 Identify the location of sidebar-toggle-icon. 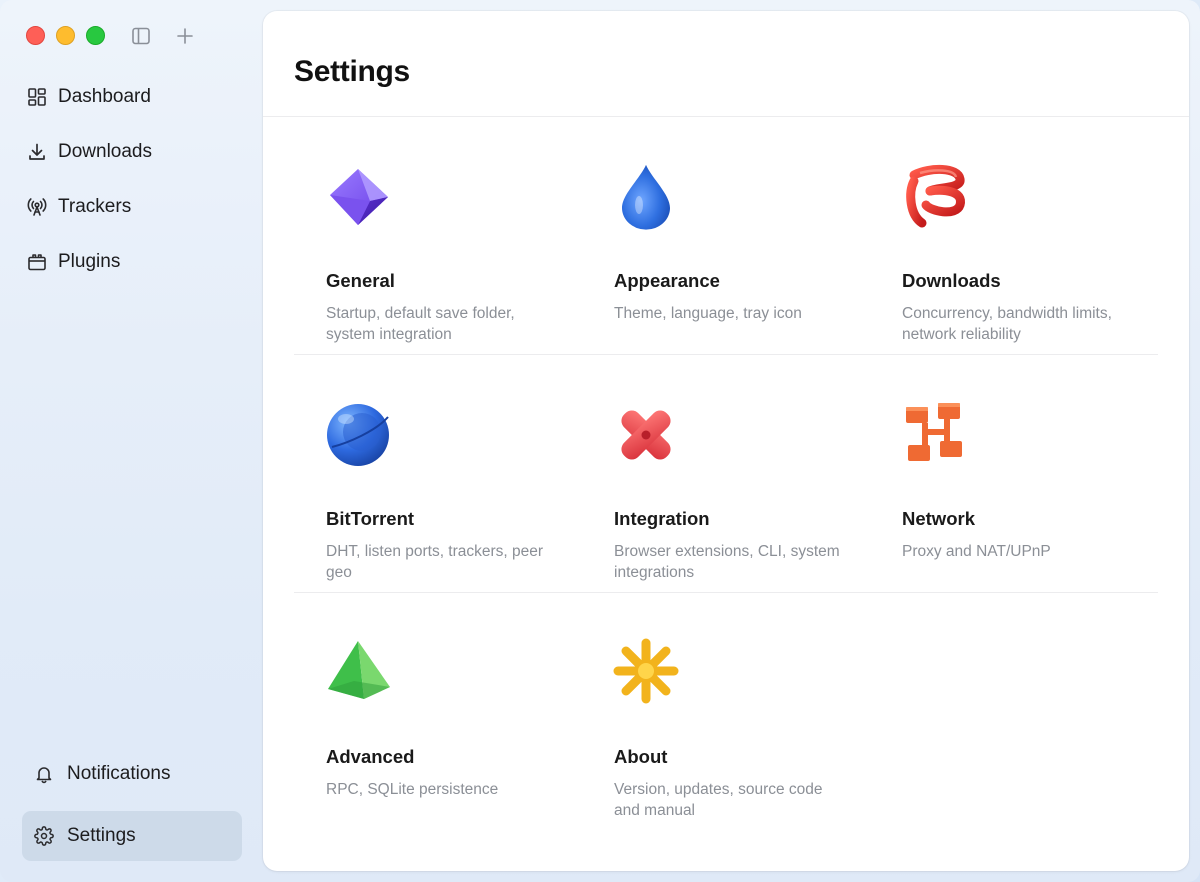
(141, 36).